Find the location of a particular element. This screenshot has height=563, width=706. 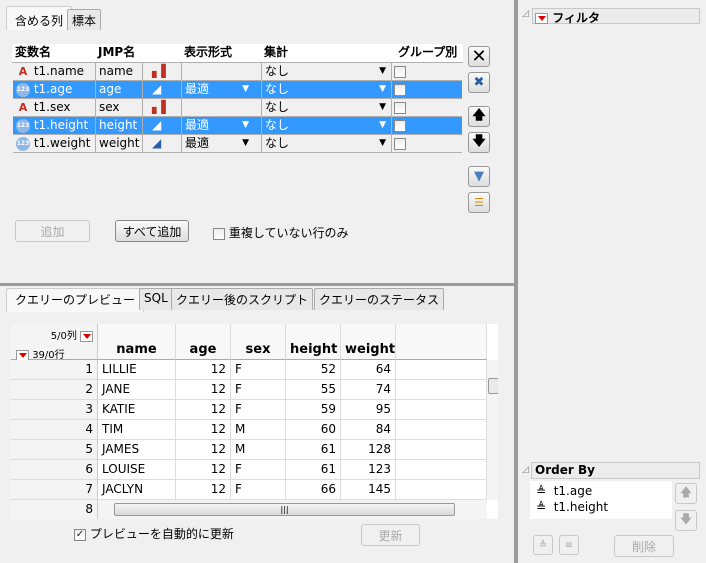

horizontal-scrollbar: ||| is located at coordinates (292, 509).